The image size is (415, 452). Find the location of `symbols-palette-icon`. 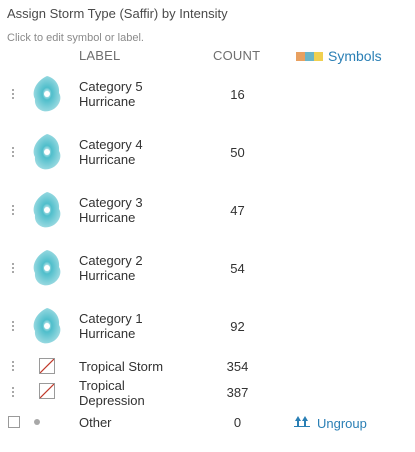

symbols-palette-icon is located at coordinates (309, 56).